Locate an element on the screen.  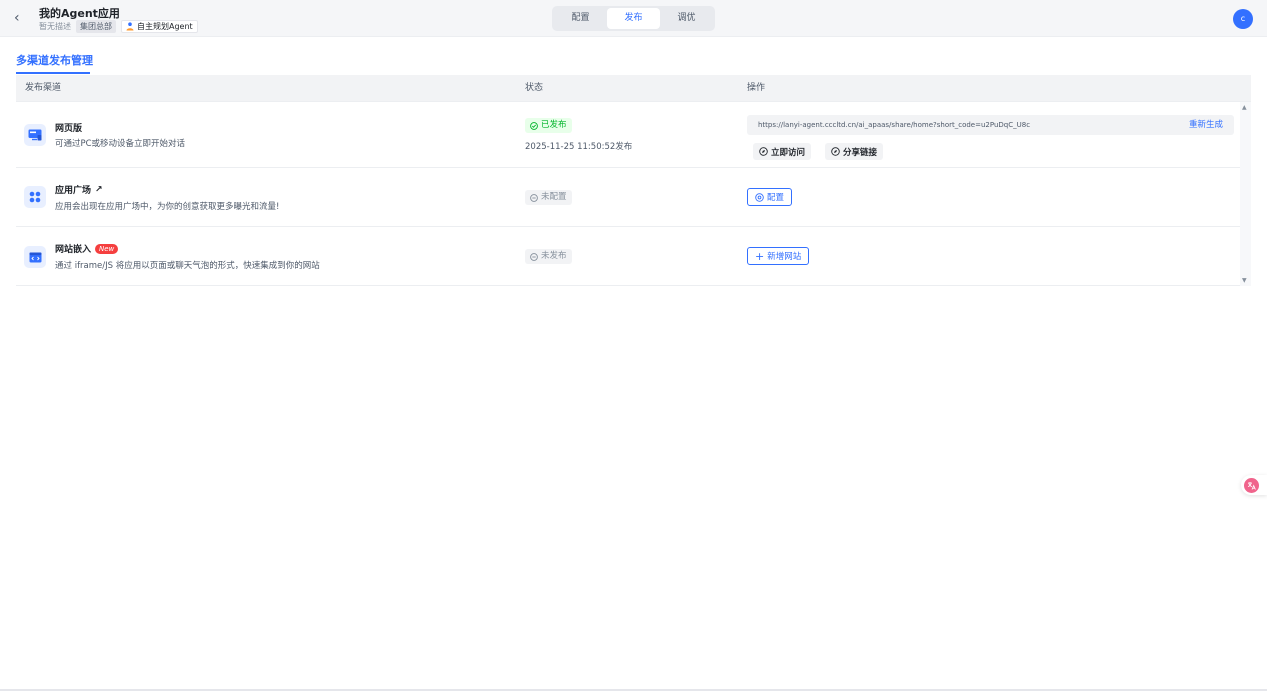
channel-desc-web: 可通过PC或移动设备立即开始对话 is located at coordinates (120, 144).